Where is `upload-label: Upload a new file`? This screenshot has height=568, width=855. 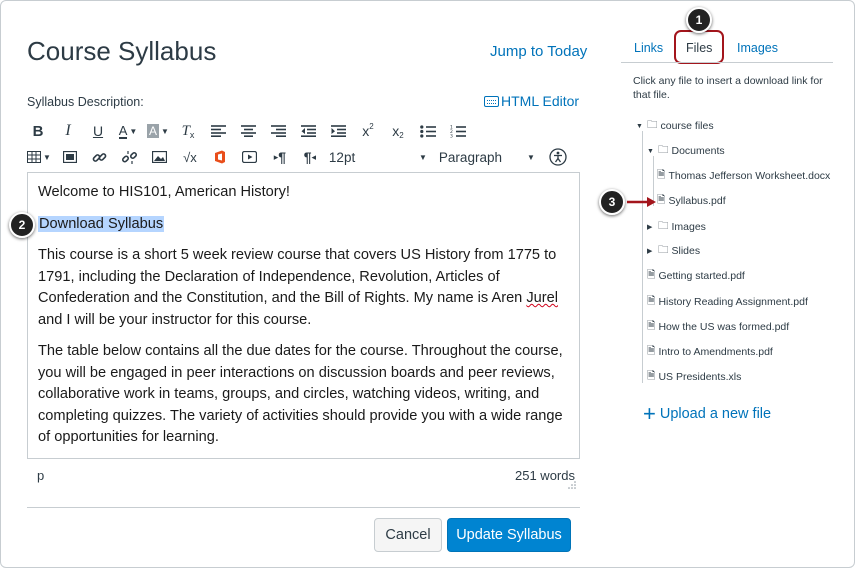
upload-label: Upload a new file is located at coordinates (715, 414).